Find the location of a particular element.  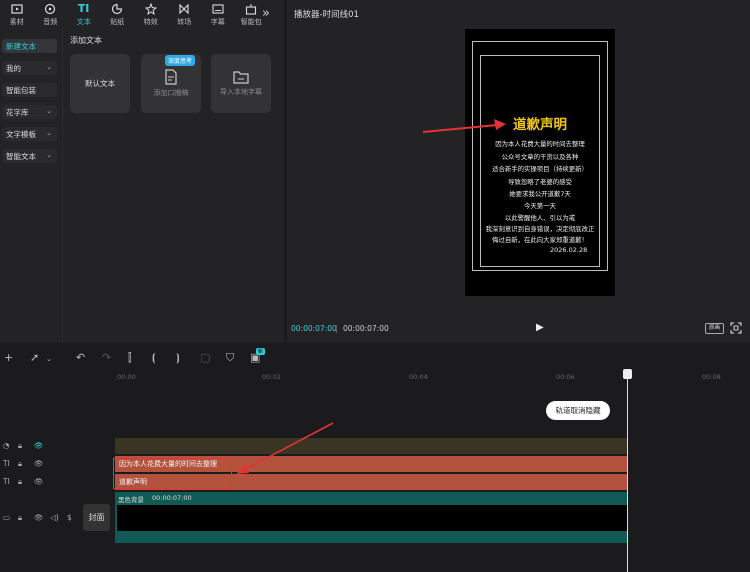

sidebar-item-text-template: 文字模板 ⌄ is located at coordinates (29, 134).